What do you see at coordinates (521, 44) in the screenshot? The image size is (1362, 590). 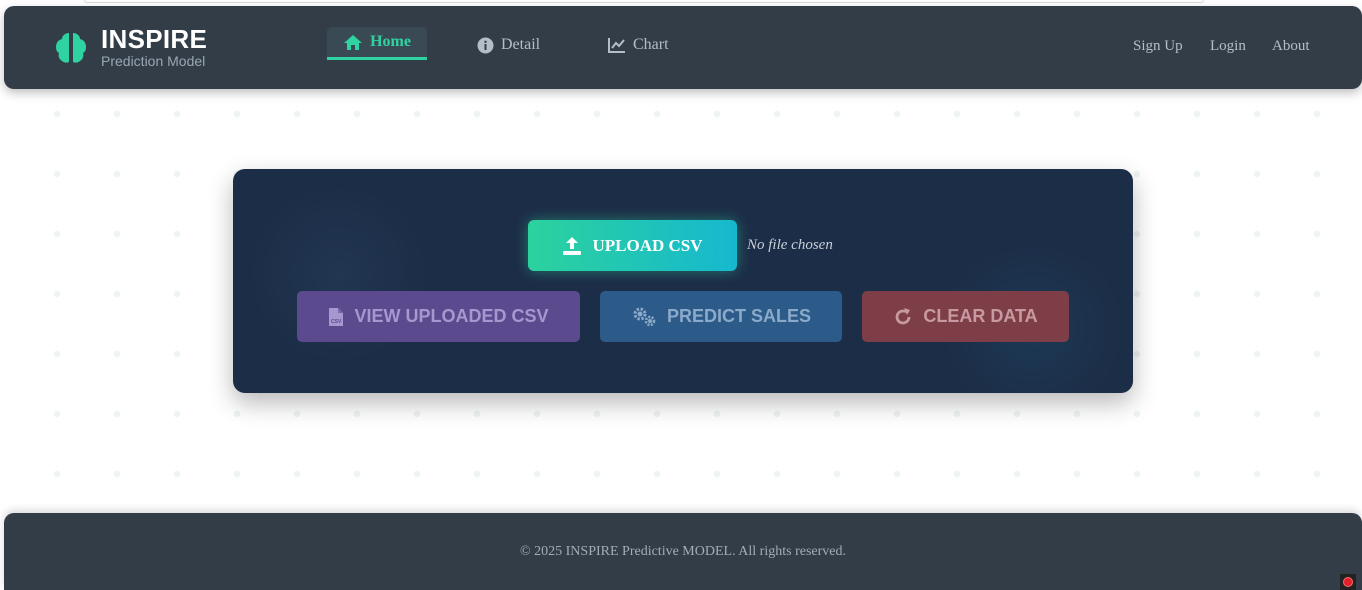 I see `nav-detail-label: Detail` at bounding box center [521, 44].